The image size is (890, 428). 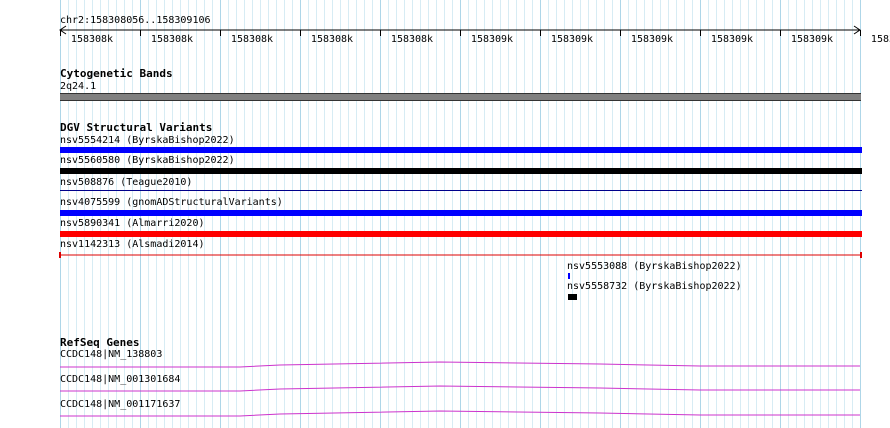 What do you see at coordinates (171, 202) in the screenshot?
I see `dgv-feature-label: nsv4075599 (gnomADStructuralVariants)` at bounding box center [171, 202].